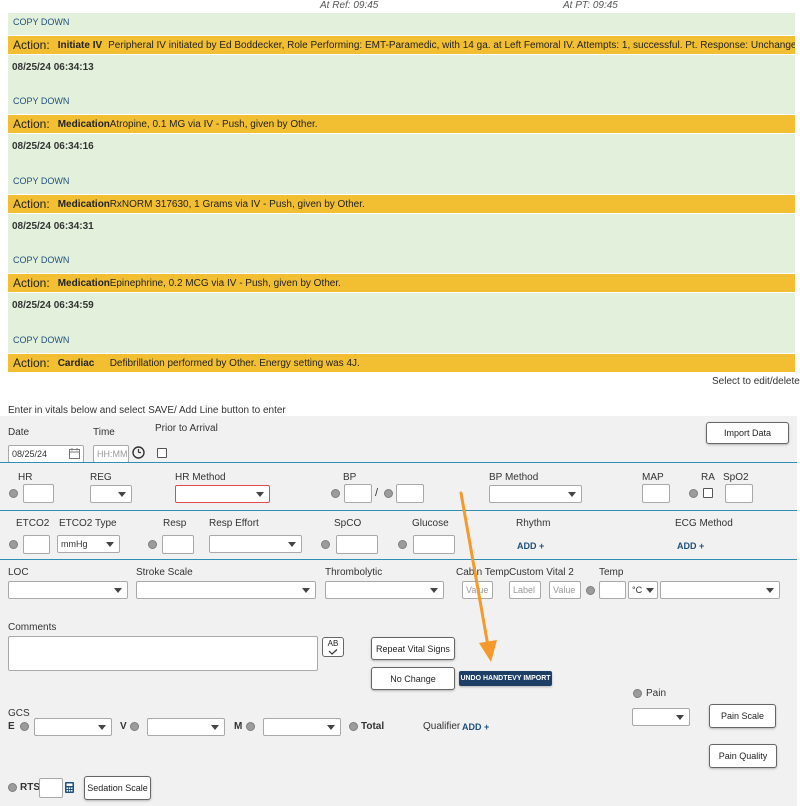 The height and width of the screenshot is (806, 800). Describe the element at coordinates (413, 648) in the screenshot. I see `repeat-vital-signs-button: Repeat Vital Signs` at that location.